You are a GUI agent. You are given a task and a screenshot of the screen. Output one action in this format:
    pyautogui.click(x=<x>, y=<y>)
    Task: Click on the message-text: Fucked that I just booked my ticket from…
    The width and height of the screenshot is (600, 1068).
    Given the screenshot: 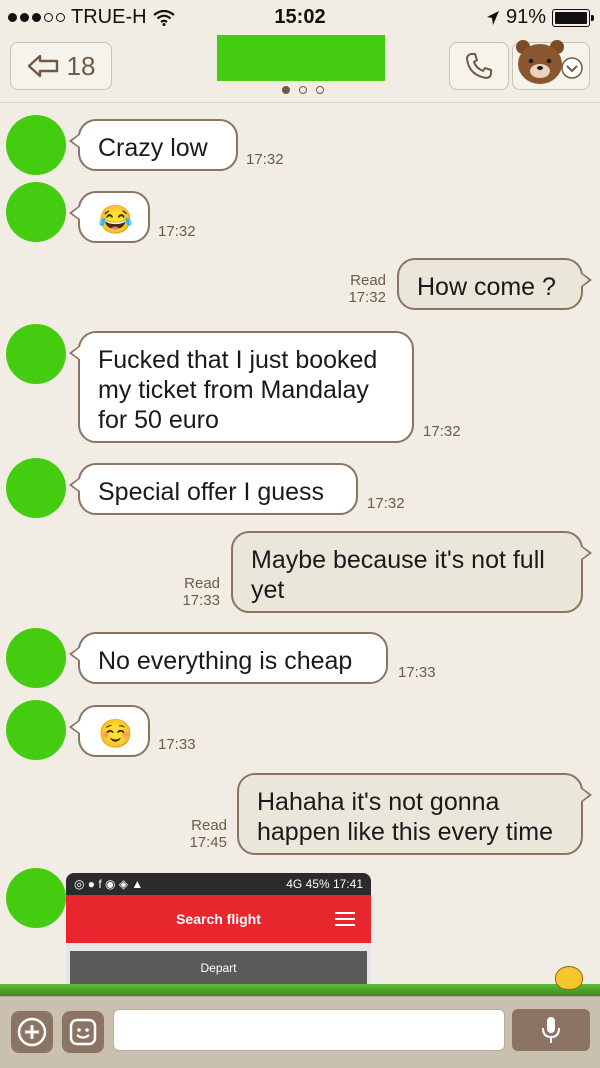 What is the action you would take?
    pyautogui.click(x=238, y=390)
    